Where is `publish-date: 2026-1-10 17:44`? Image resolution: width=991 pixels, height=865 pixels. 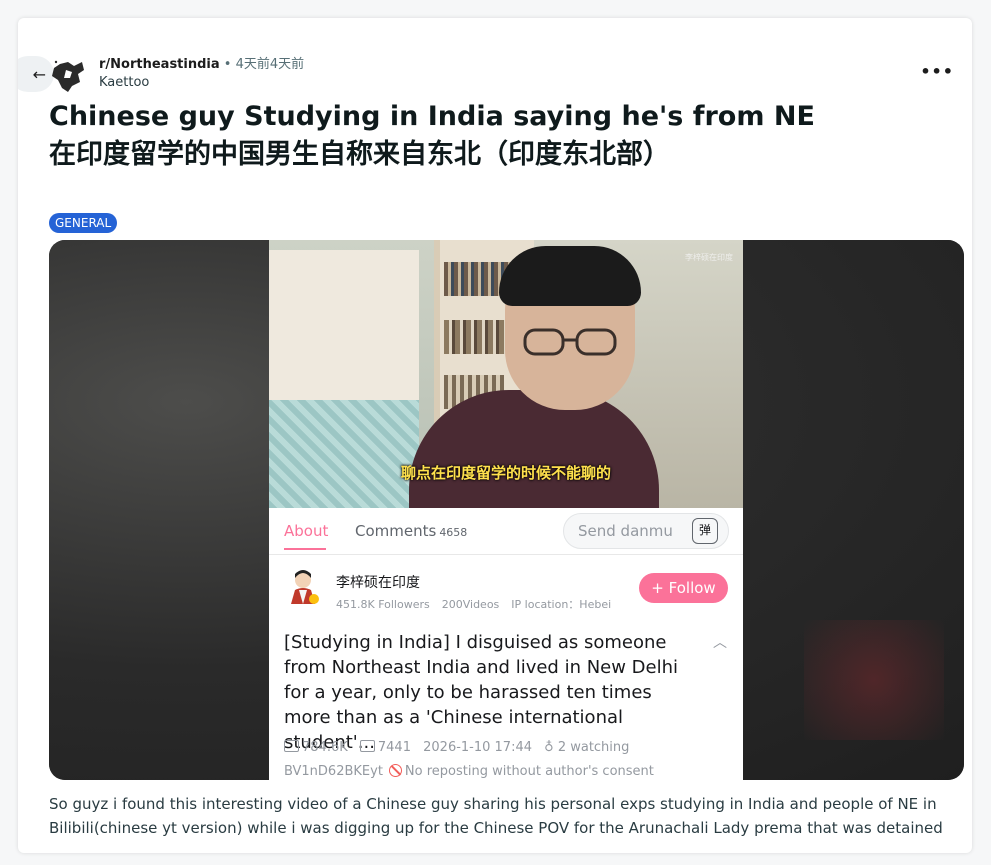
publish-date: 2026-1-10 17:44 is located at coordinates (477, 747).